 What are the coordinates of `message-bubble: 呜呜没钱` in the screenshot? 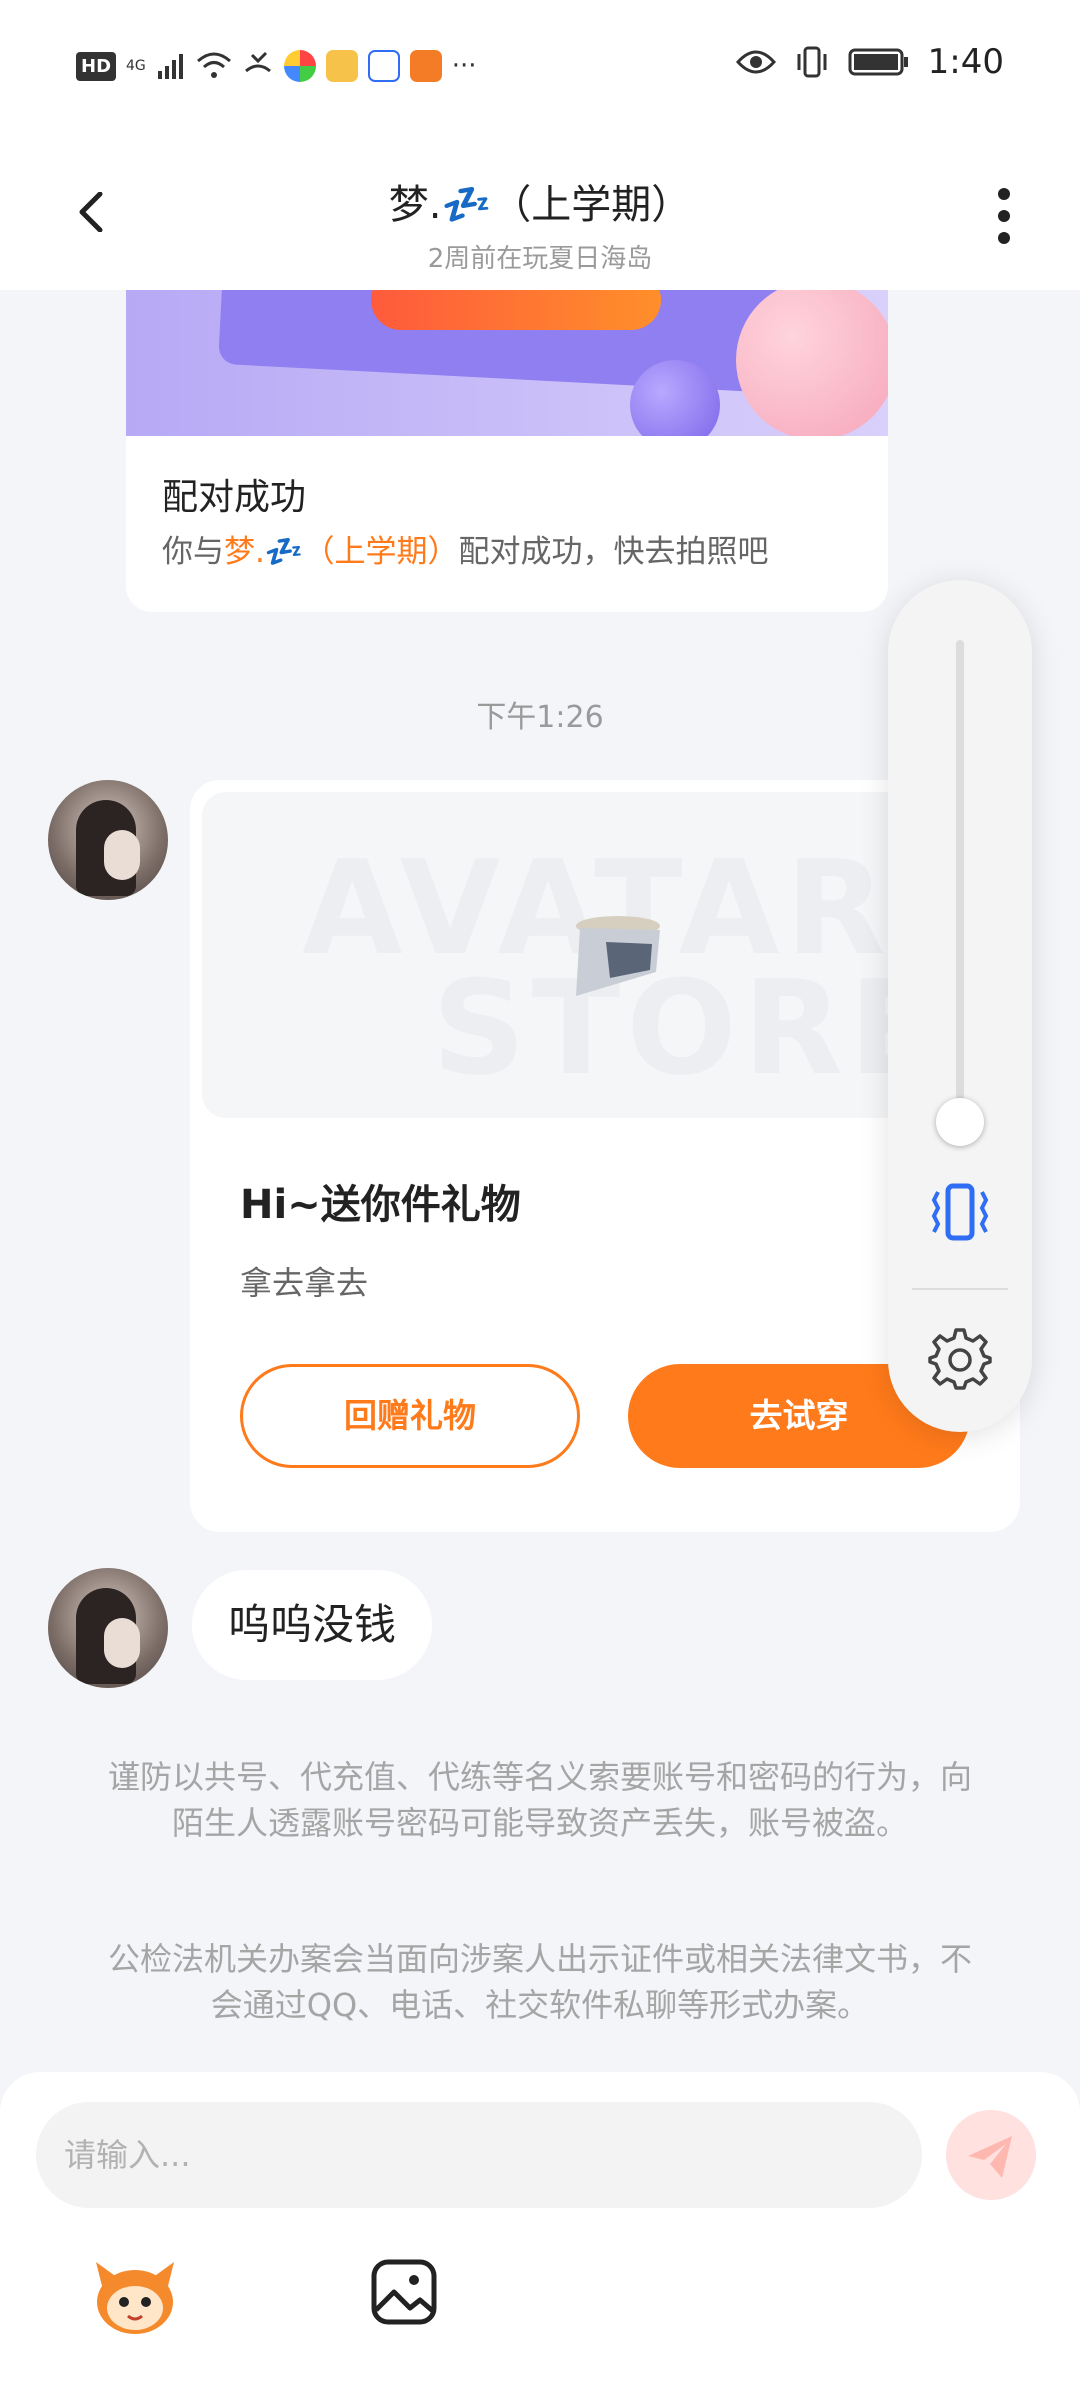 It's located at (312, 1625).